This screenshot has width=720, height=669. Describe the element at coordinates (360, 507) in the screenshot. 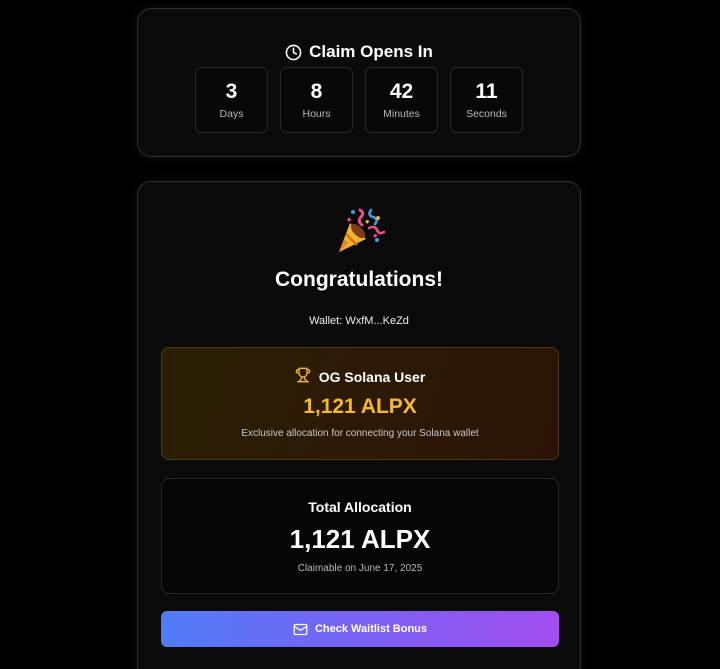

I see `total-allocation-title: Total Allocation` at that location.